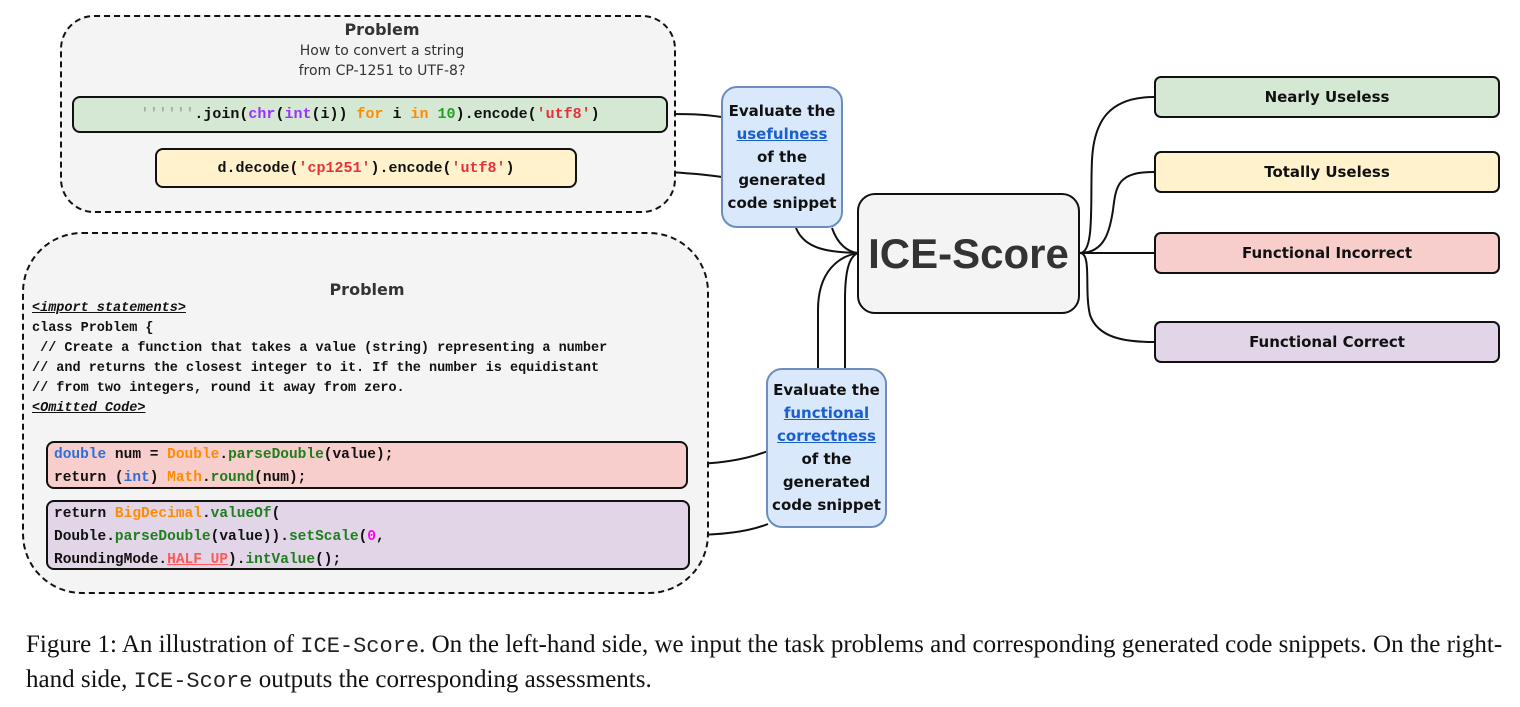  I want to click on wire-usefulness-to-center-a, so click(827, 240).